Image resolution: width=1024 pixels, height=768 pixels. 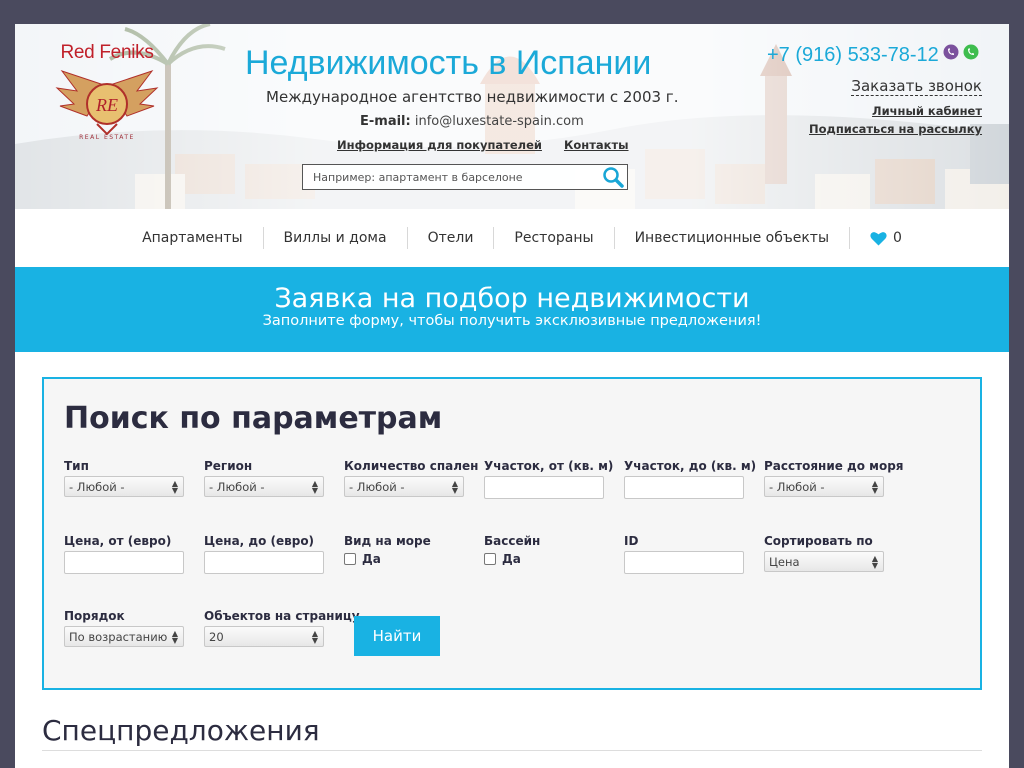 I want to click on order-select: По возрастанию ▲ ▼, so click(x=124, y=636).